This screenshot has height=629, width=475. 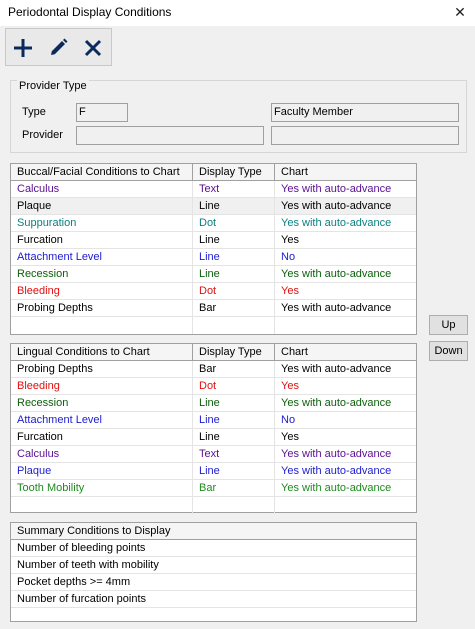 I want to click on table-row: Tooth Mobility Bar Yes with auto-advance, so click(x=213, y=488).